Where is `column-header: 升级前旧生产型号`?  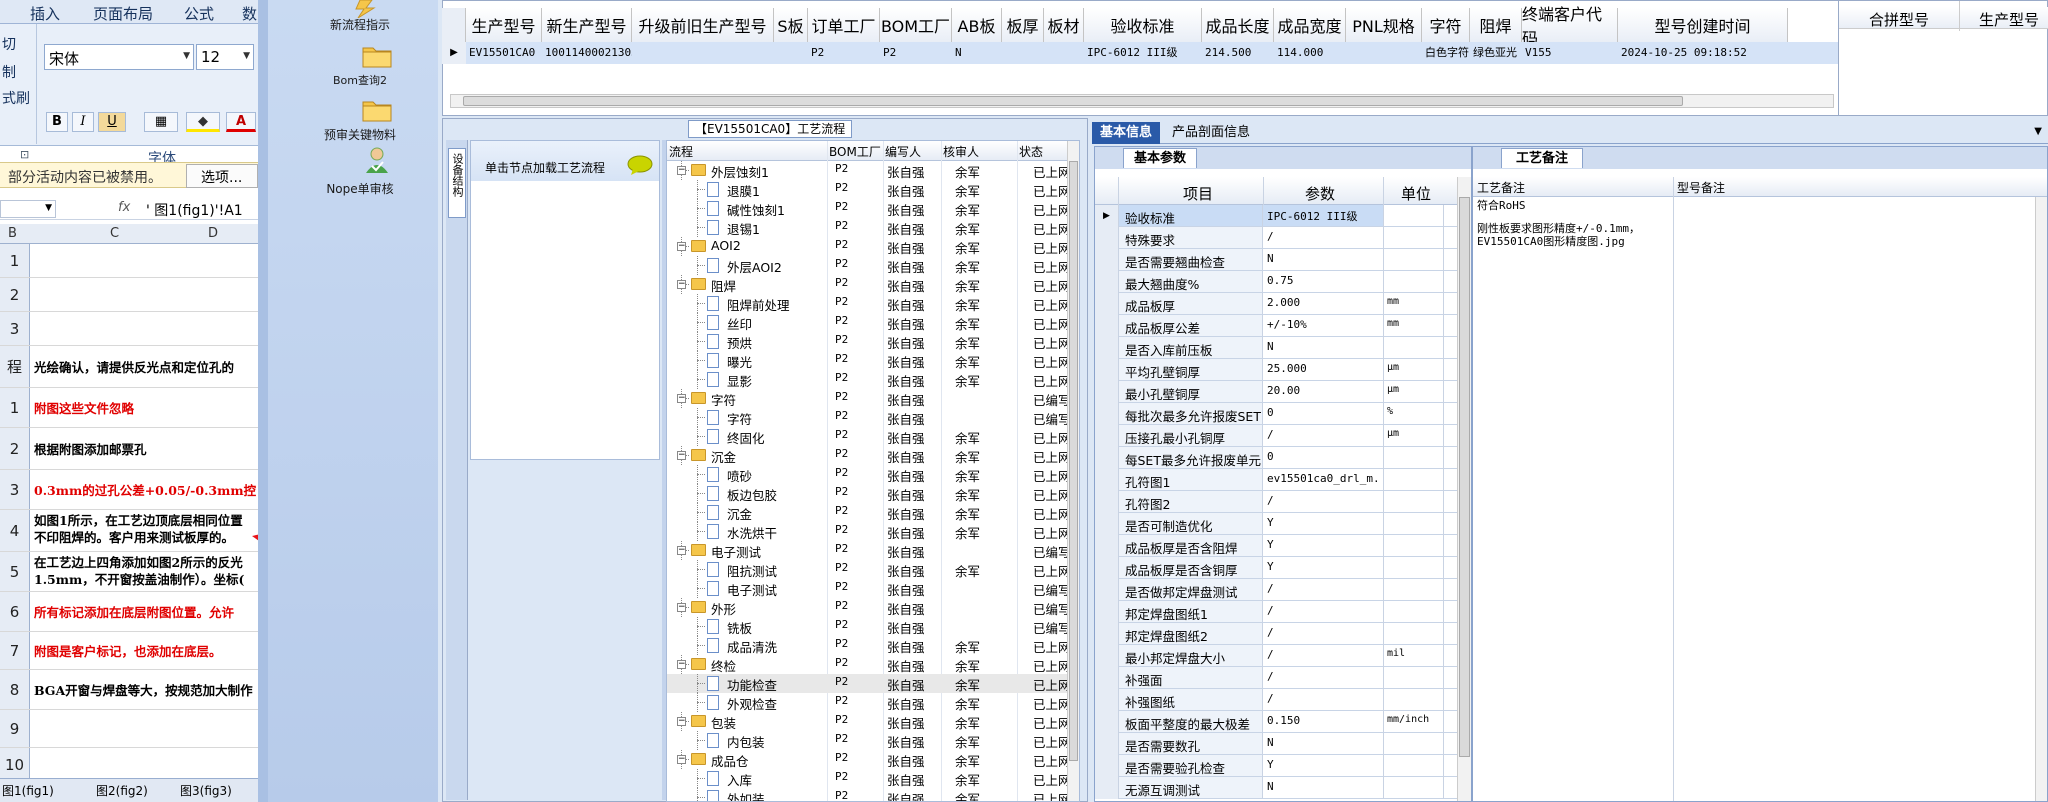
column-header: 升级前旧生产型号 is located at coordinates (703, 25).